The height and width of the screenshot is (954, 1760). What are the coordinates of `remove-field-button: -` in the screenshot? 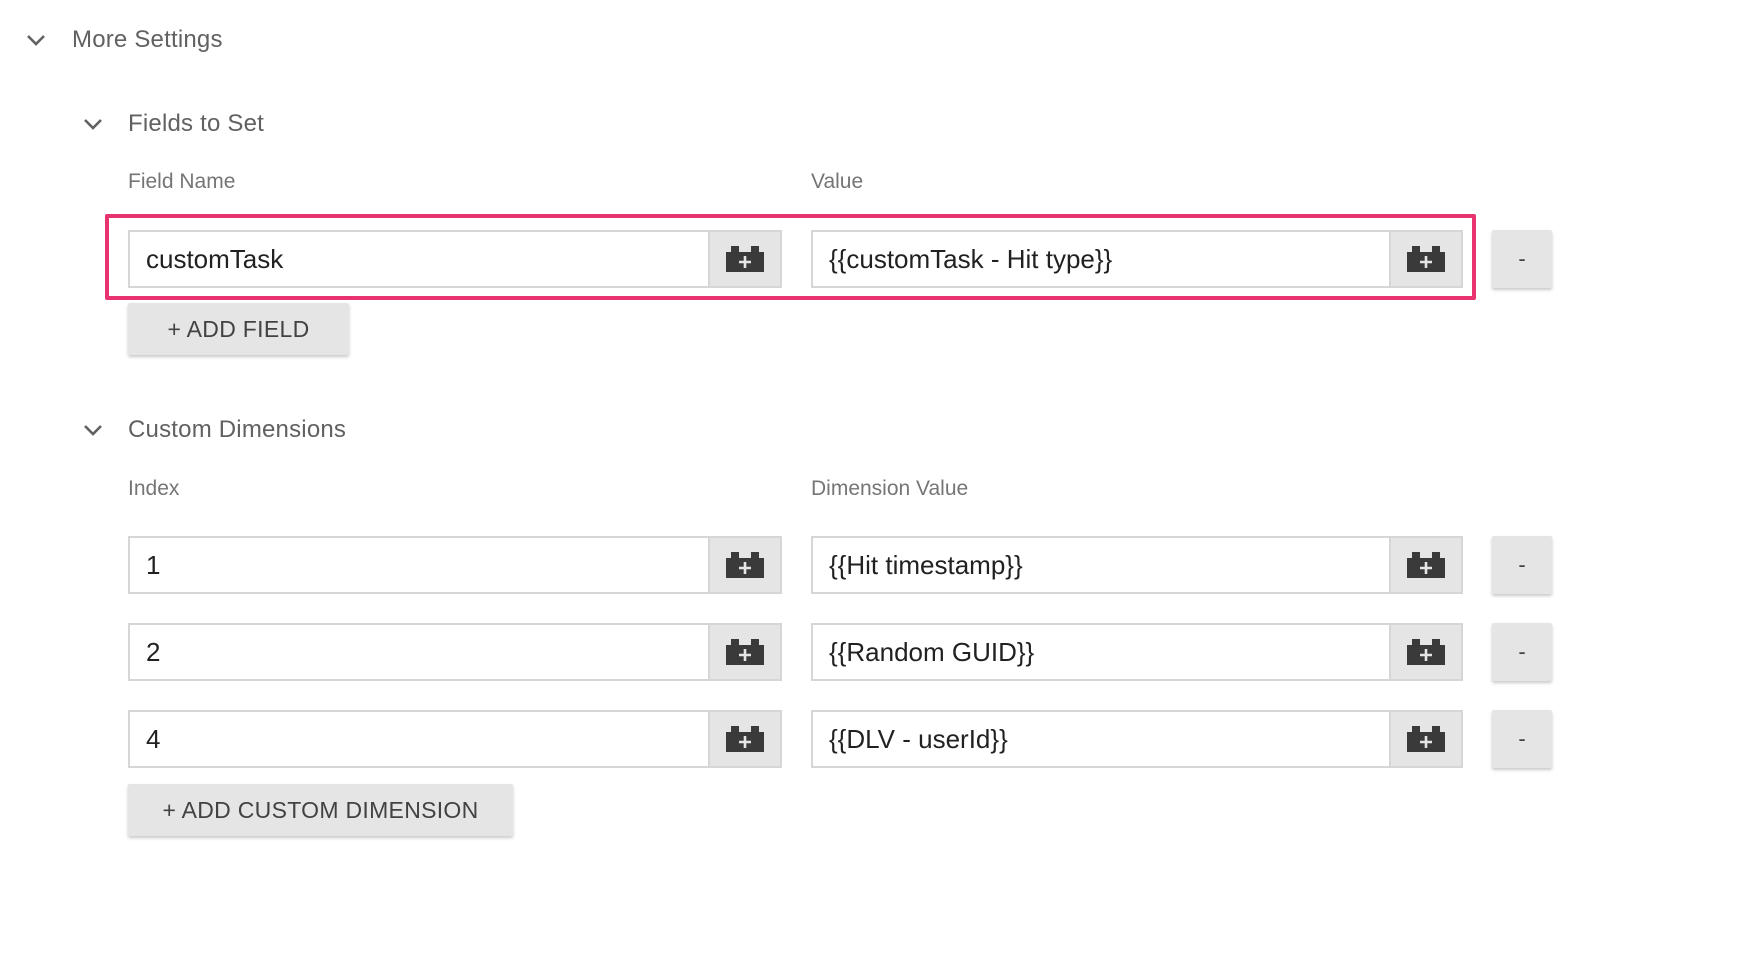 It's located at (1522, 259).